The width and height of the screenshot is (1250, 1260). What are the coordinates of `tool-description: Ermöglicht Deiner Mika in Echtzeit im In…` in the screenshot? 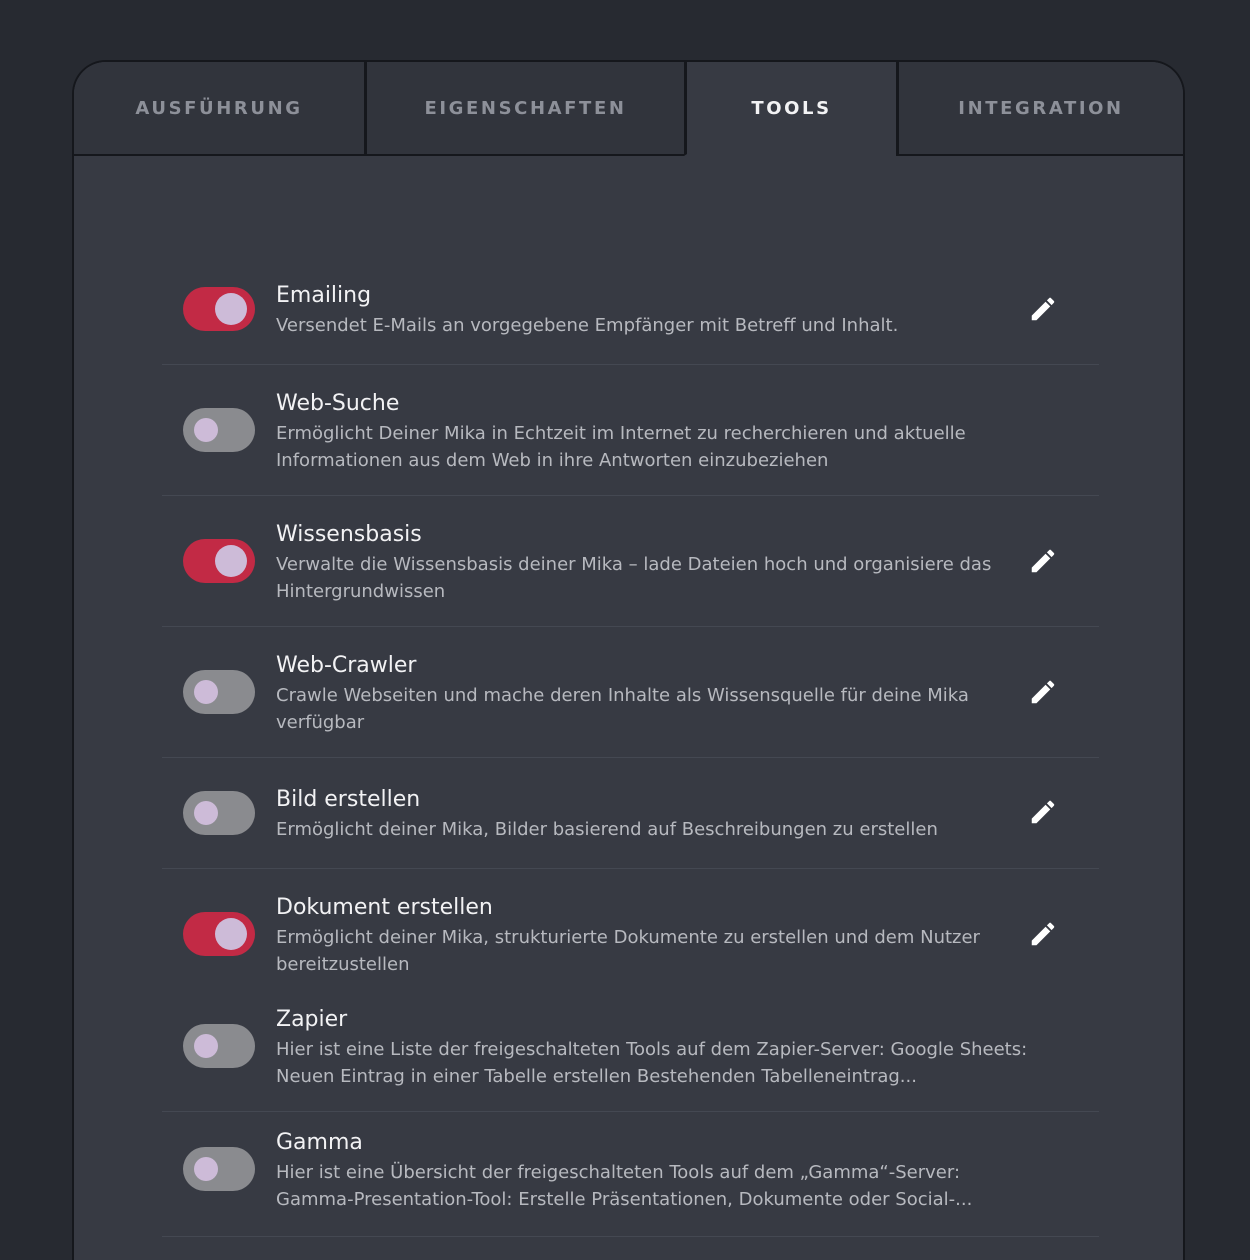 It's located at (621, 447).